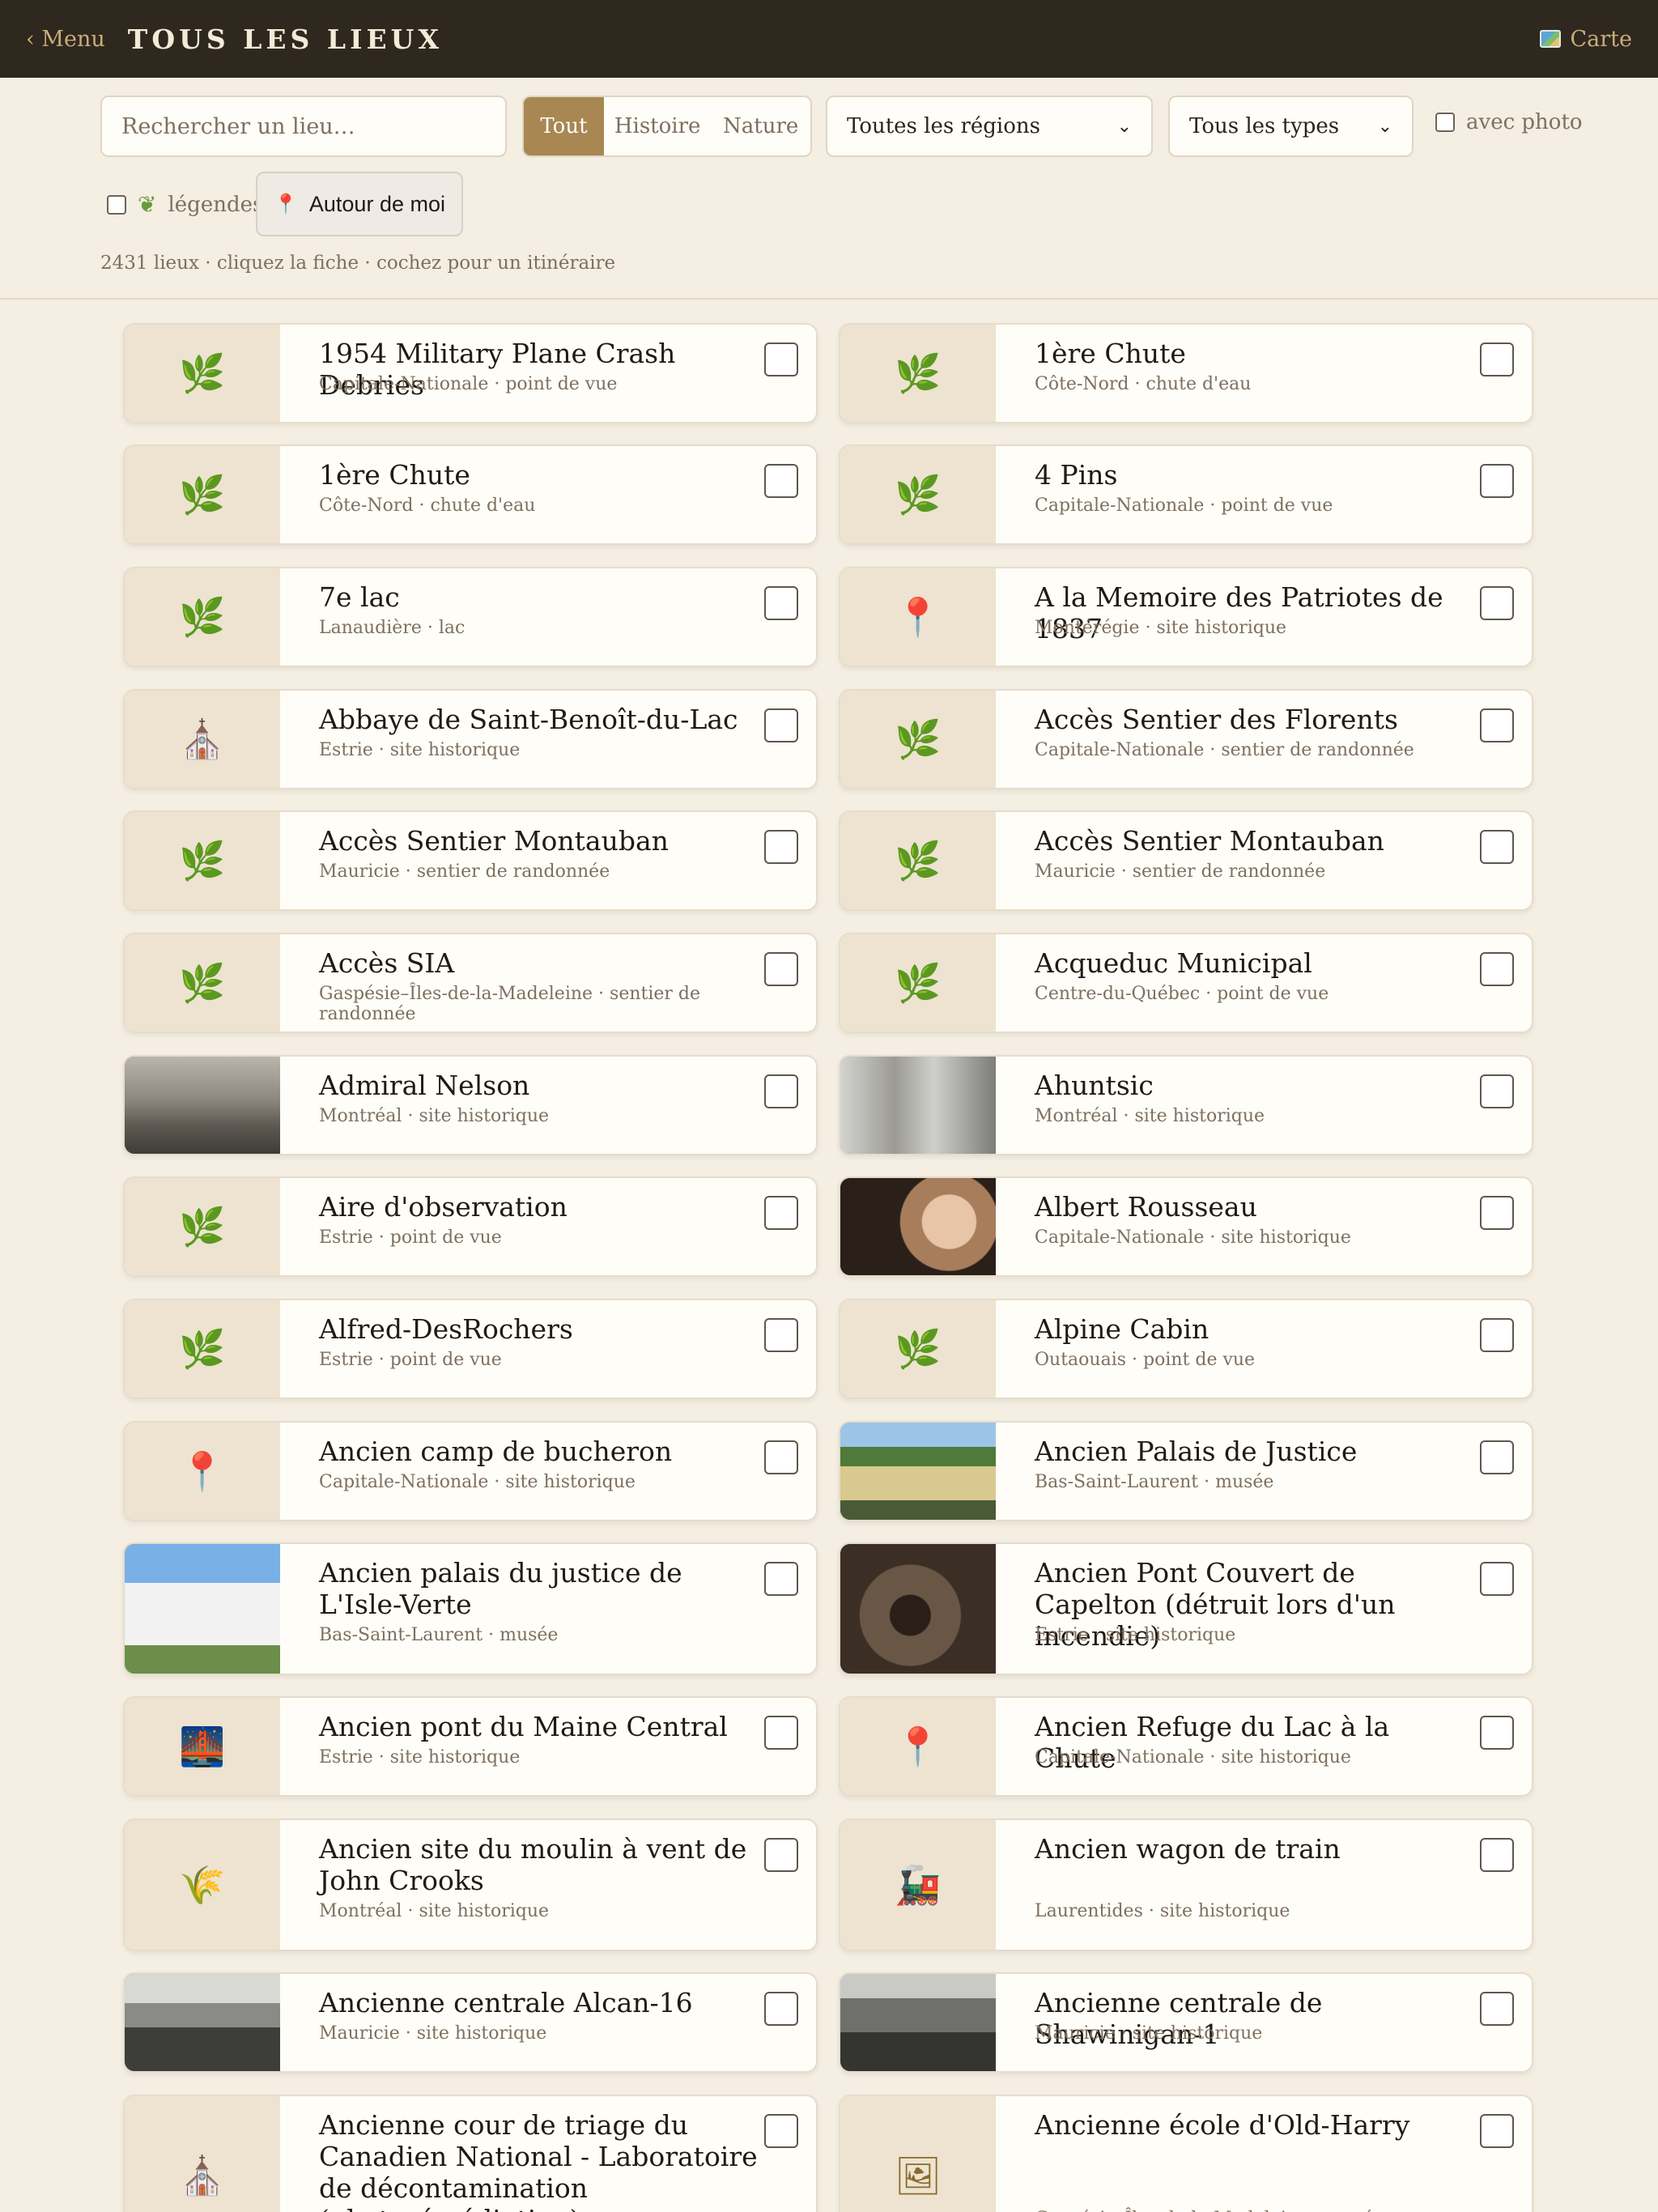 Image resolution: width=1658 pixels, height=2212 pixels. I want to click on menu-label: ‹ Menu, so click(65, 39).